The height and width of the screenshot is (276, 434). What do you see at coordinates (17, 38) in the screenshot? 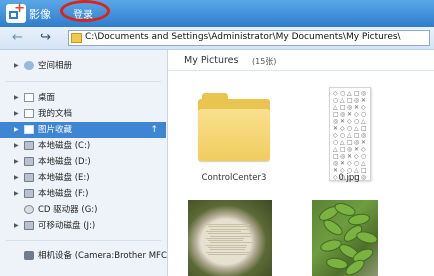
I see `back-arrow-icon: ←` at bounding box center [17, 38].